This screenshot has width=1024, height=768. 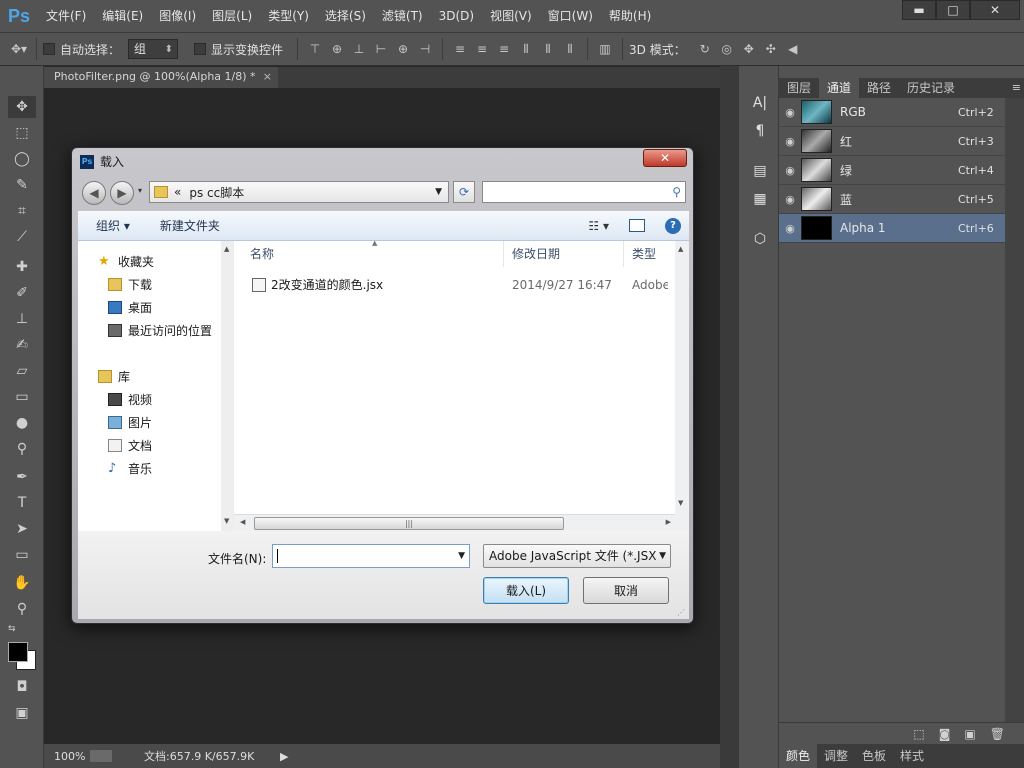 I want to click on recent-locations-icon: ▾, so click(x=140, y=190).